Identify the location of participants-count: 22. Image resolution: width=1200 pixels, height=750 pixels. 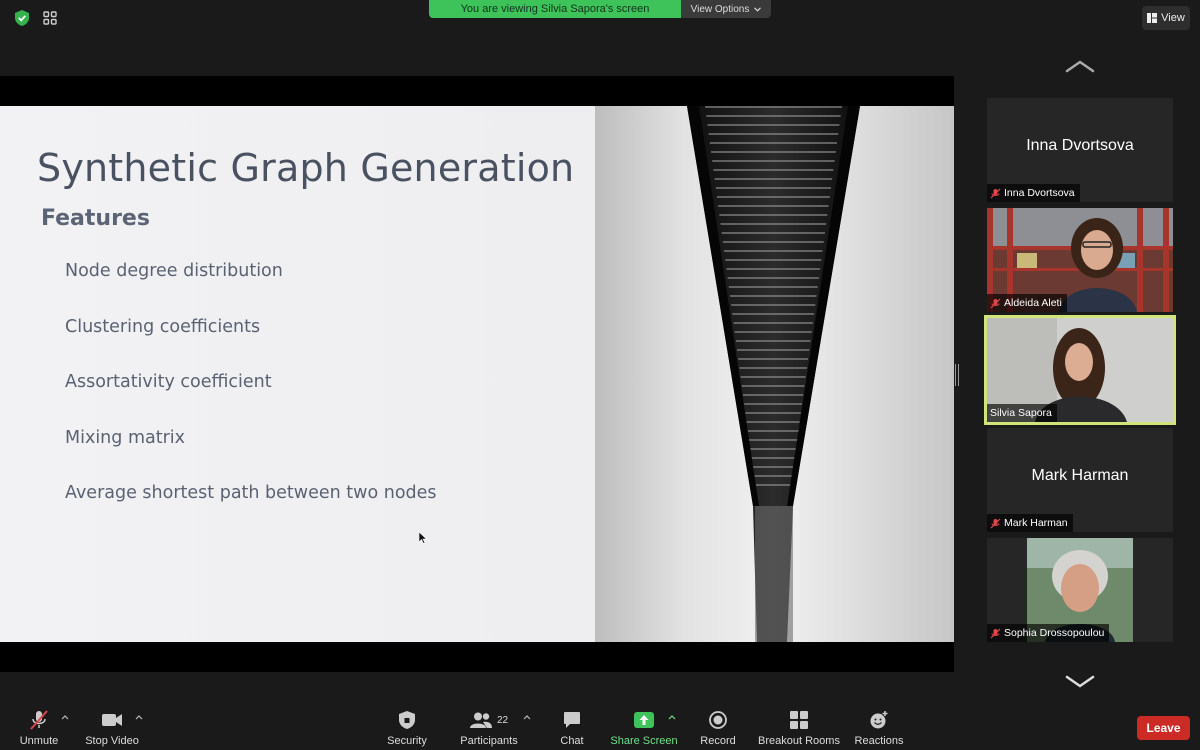
(502, 720).